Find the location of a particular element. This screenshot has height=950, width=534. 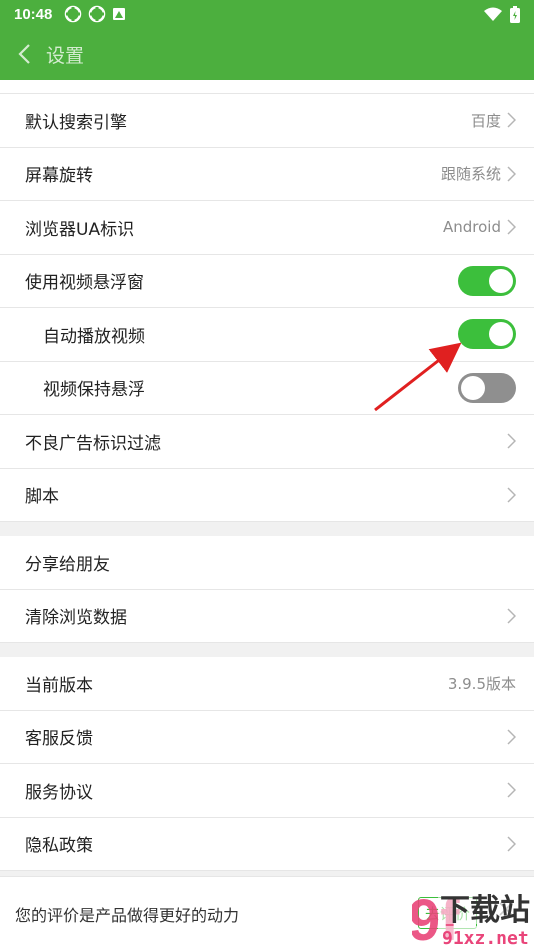

setting-video-float-window: 使用视频悬浮窗 is located at coordinates (267, 281).